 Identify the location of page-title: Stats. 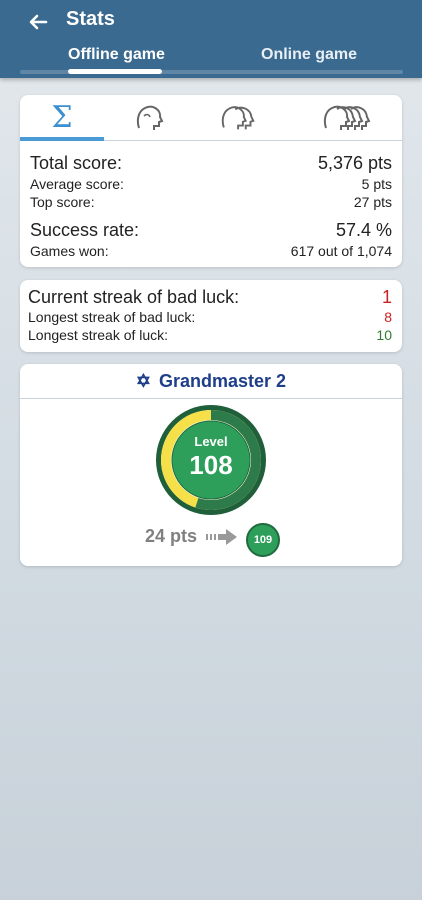
(90, 19).